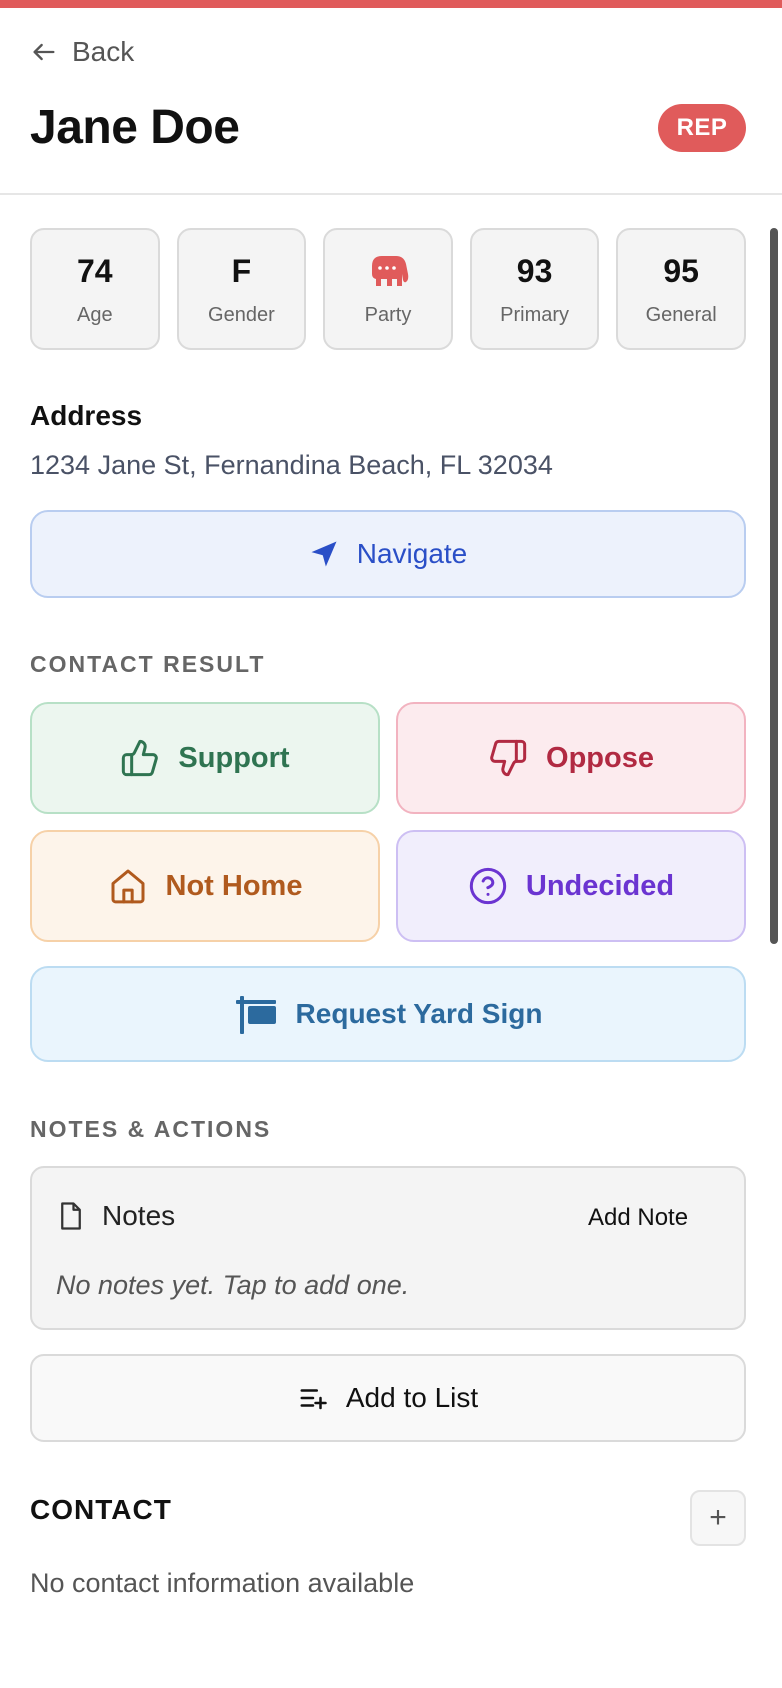  What do you see at coordinates (234, 757) in the screenshot?
I see `support-label: Support` at bounding box center [234, 757].